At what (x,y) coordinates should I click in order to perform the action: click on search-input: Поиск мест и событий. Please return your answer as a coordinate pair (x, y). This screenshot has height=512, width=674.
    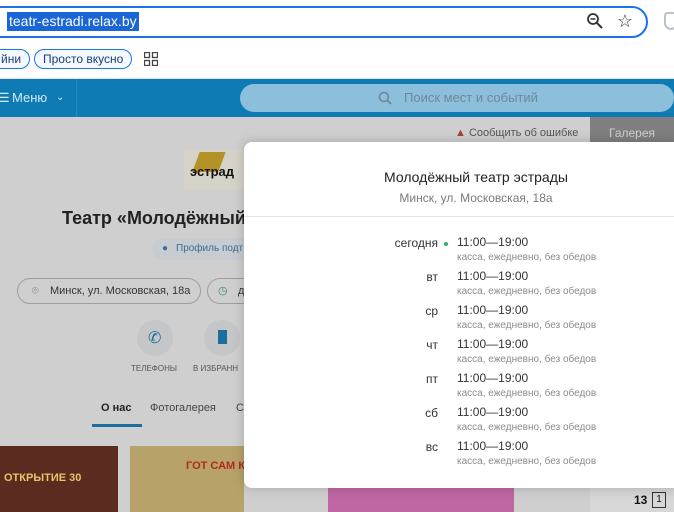
    Looking at the image, I should click on (457, 98).